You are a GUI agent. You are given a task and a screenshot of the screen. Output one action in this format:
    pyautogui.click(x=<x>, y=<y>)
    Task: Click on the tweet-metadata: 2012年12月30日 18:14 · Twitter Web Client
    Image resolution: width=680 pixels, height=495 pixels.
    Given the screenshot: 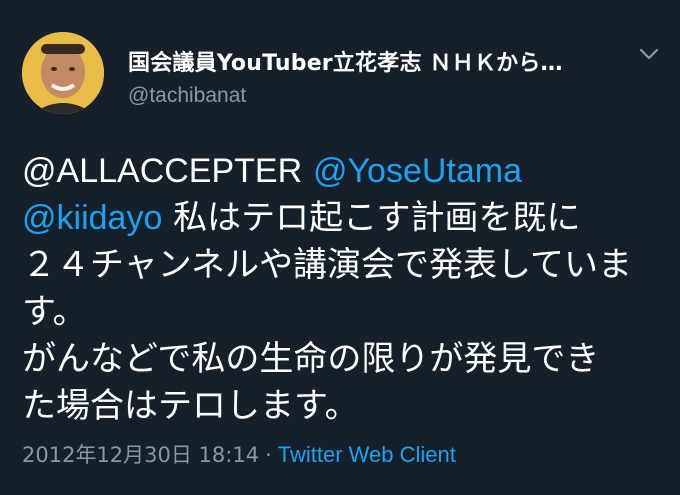 What is the action you would take?
    pyautogui.click(x=239, y=454)
    